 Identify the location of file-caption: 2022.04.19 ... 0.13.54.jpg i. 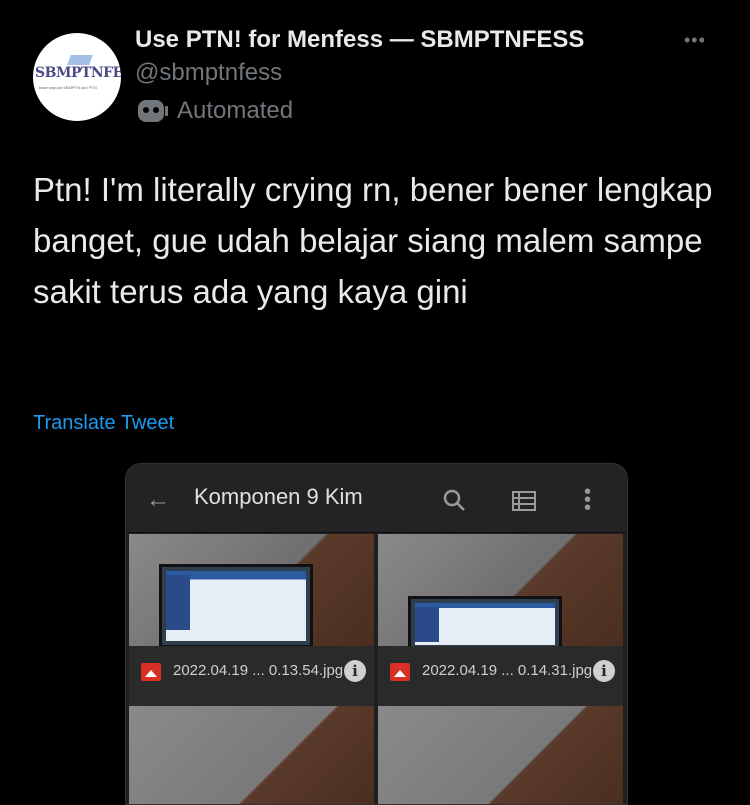
(251, 672).